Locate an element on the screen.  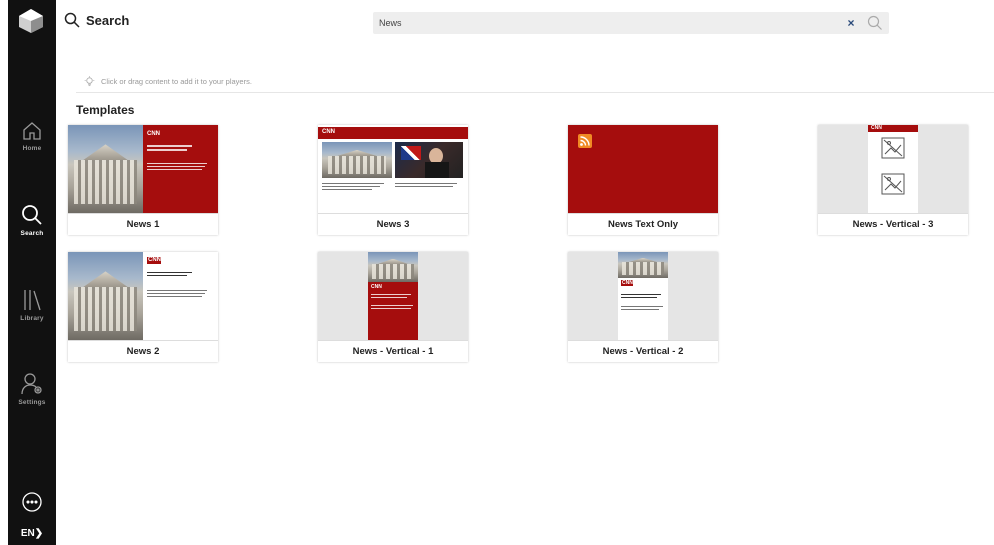
home-icon is located at coordinates (32, 131).